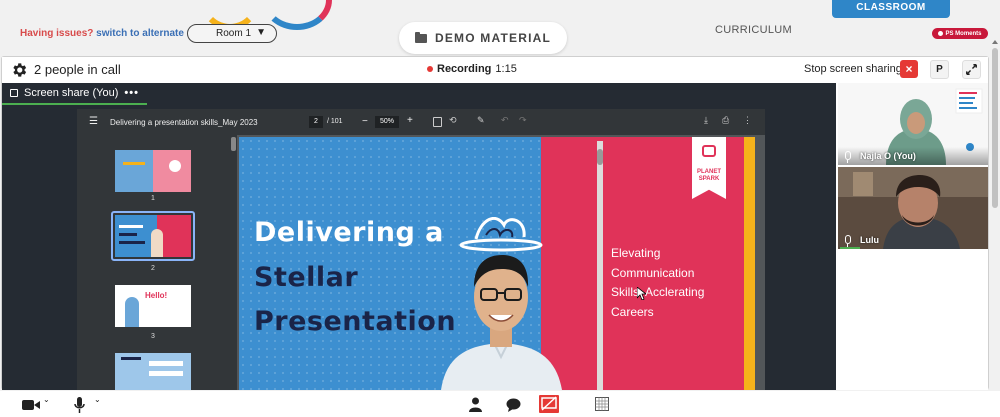 This screenshot has width=1000, height=417. What do you see at coordinates (131, 93) in the screenshot?
I see `more-options-icon: •••` at bounding box center [131, 93].